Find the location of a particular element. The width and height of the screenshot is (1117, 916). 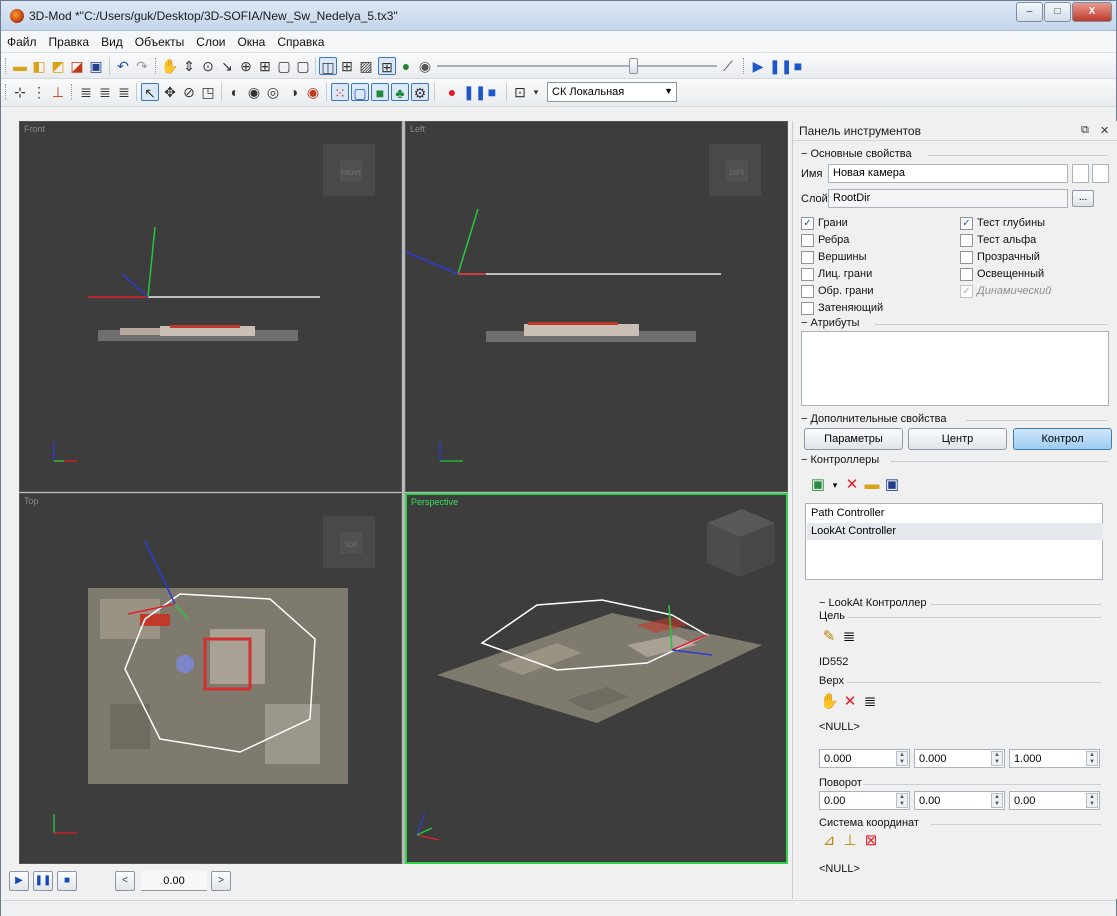

up-x-input: 0.000 ▲ ▼ is located at coordinates (864, 758).